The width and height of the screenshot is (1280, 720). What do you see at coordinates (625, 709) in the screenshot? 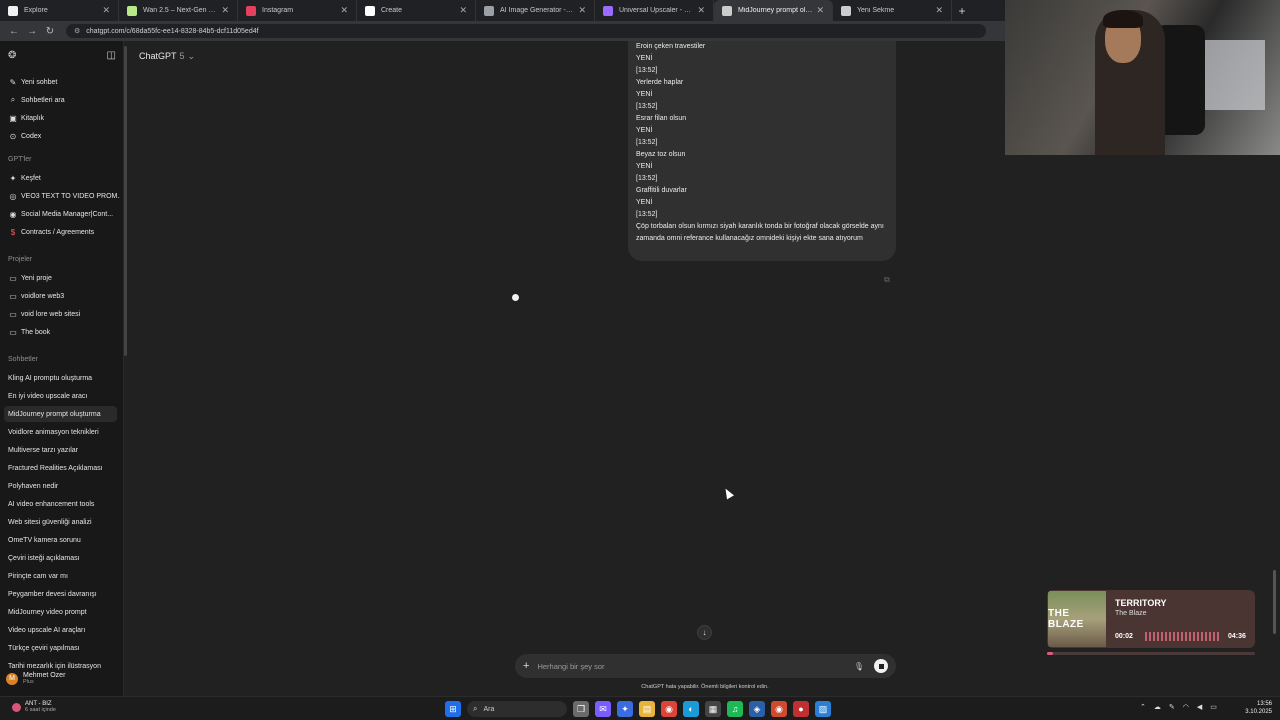
I see `copilot-icon: ✦` at bounding box center [625, 709].